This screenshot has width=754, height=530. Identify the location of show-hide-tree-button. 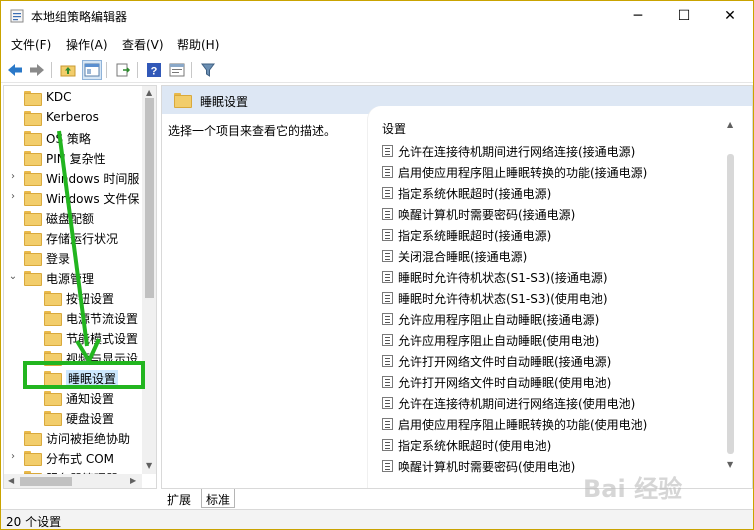
(92, 70).